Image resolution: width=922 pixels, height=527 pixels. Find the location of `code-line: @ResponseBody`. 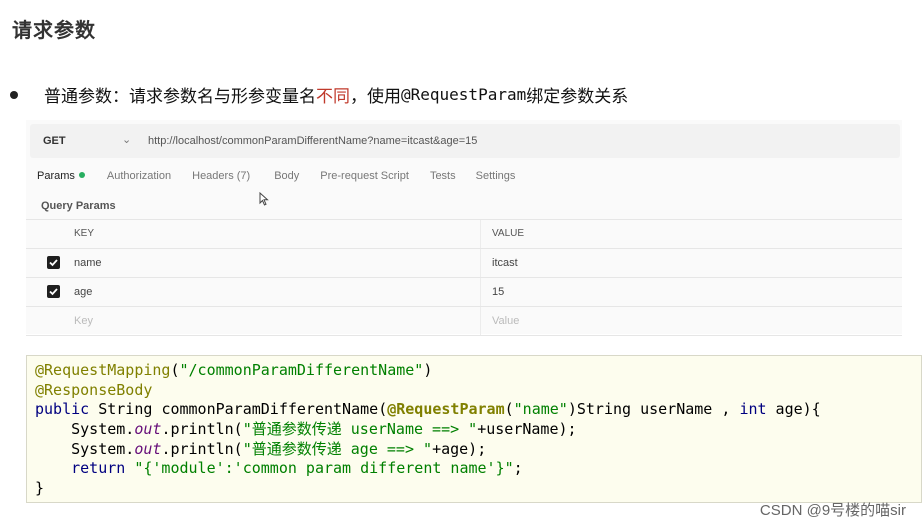

code-line: @ResponseBody is located at coordinates (478, 391).